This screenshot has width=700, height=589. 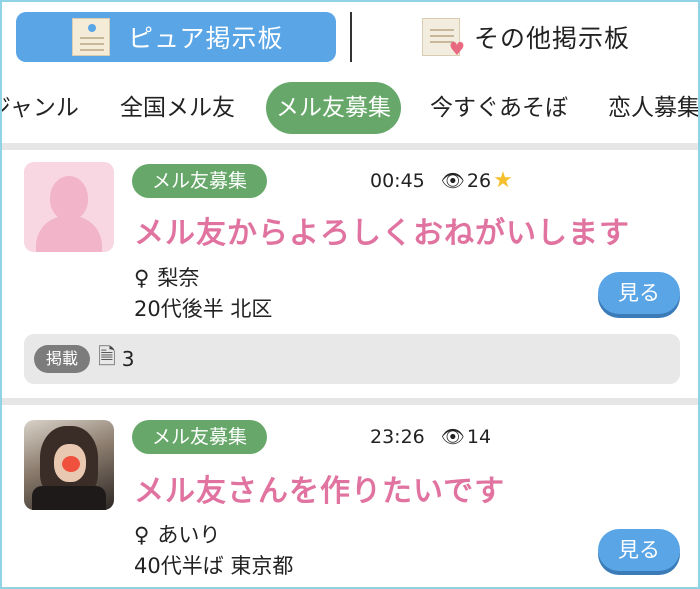 I want to click on other-board-button: ♥ その他掲示板, so click(x=547, y=37).